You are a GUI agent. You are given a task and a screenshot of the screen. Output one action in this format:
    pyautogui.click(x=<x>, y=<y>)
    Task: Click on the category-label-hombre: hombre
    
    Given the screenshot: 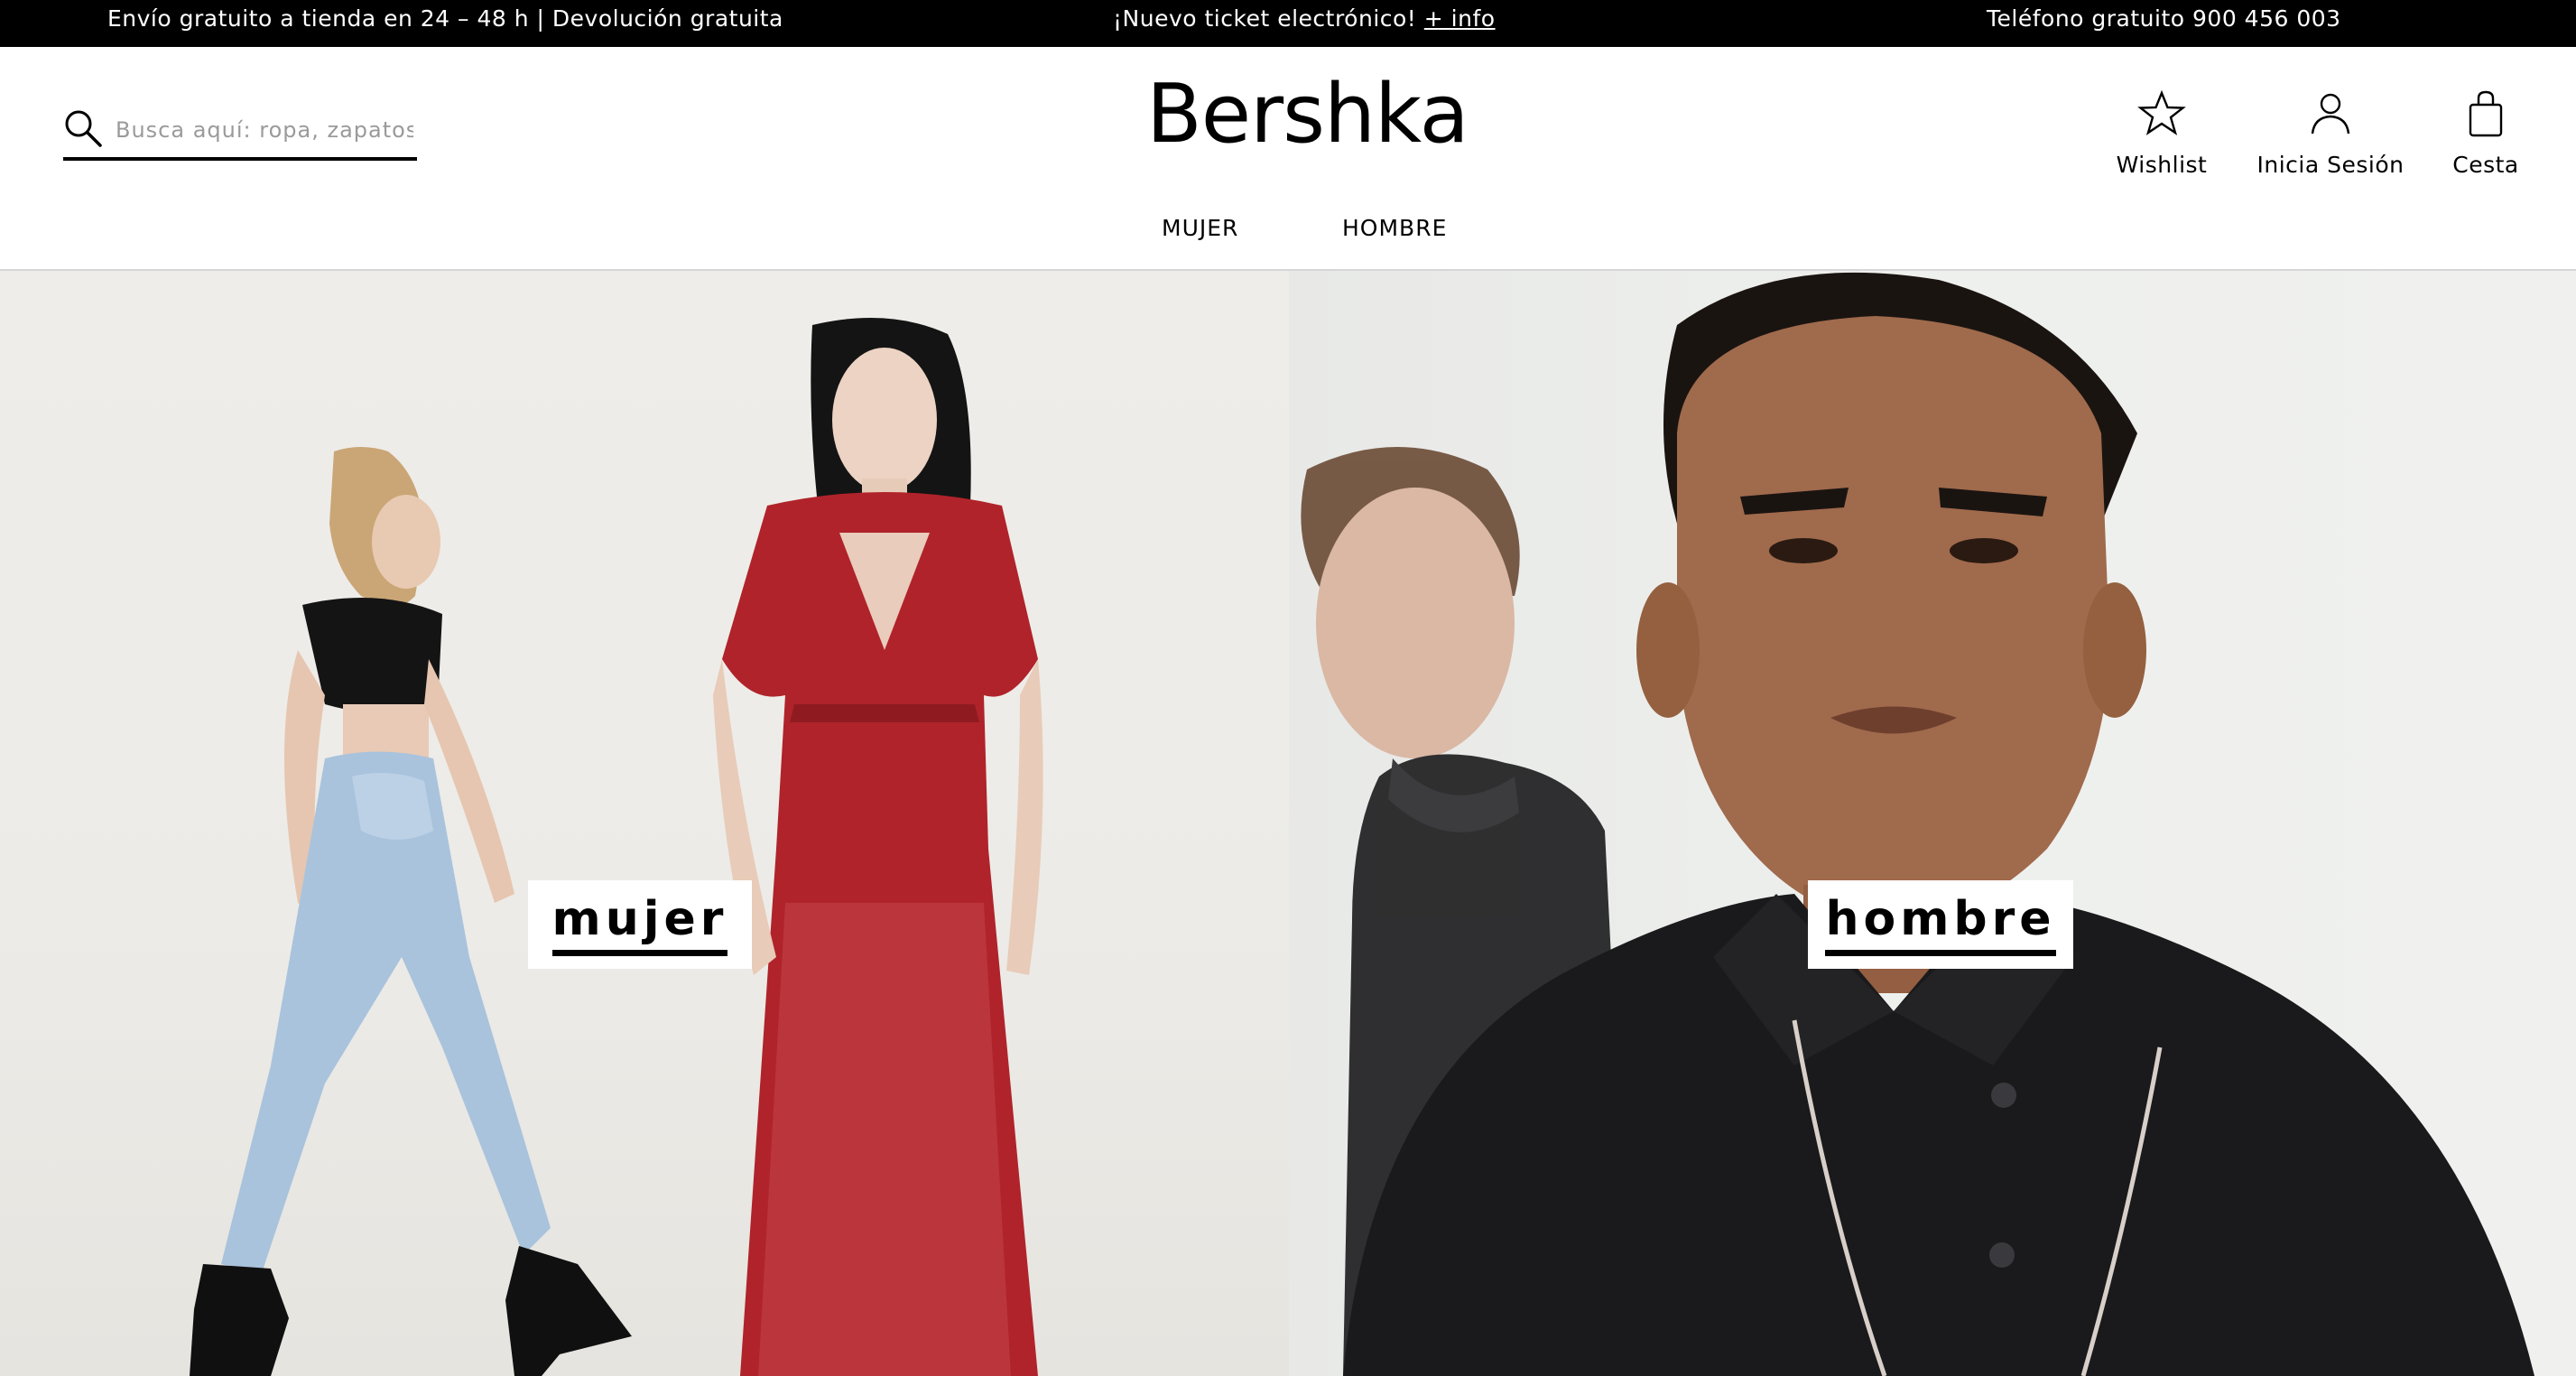 What is the action you would take?
    pyautogui.click(x=1940, y=926)
    